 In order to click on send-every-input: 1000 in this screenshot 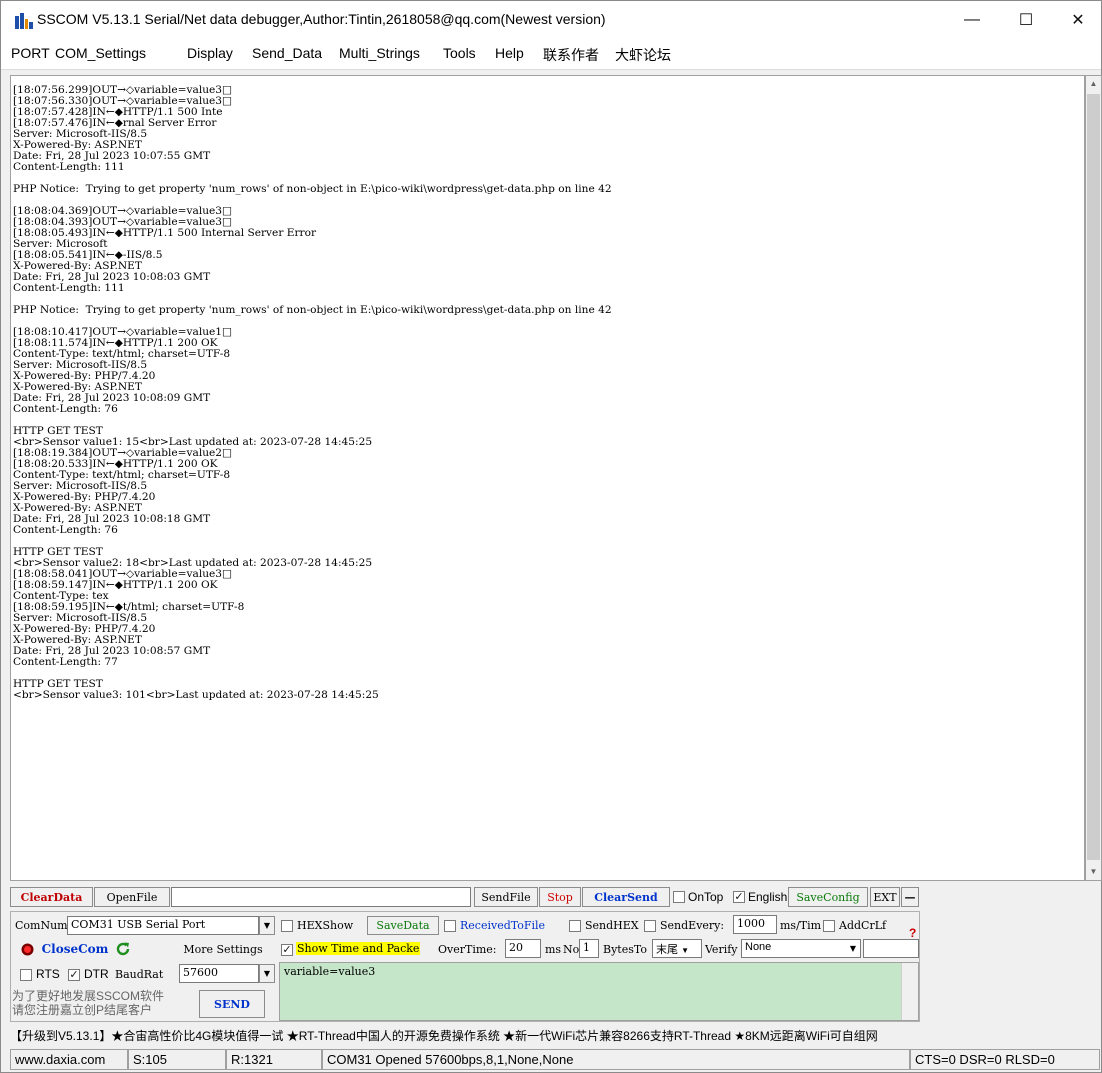, I will do `click(755, 924)`.